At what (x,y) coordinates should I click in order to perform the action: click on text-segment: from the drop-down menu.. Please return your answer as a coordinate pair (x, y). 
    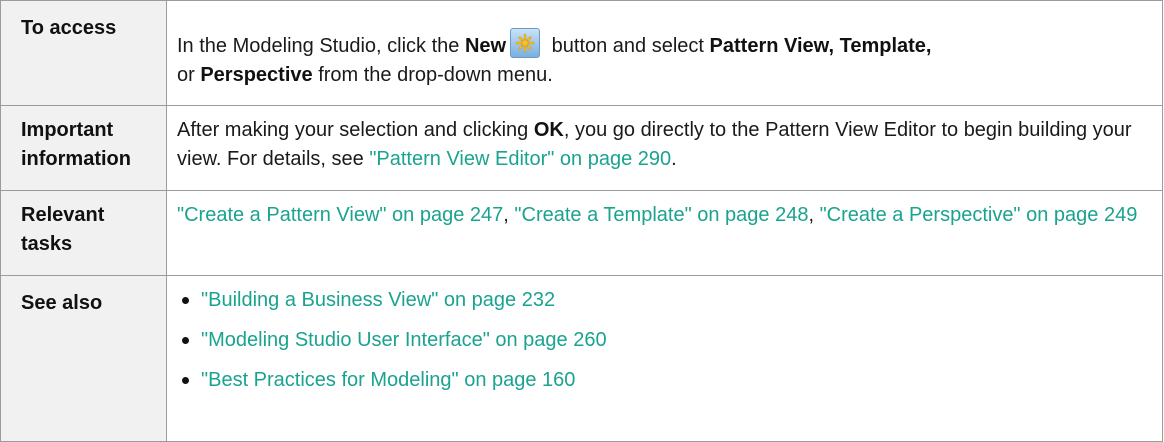
    Looking at the image, I should click on (432, 75).